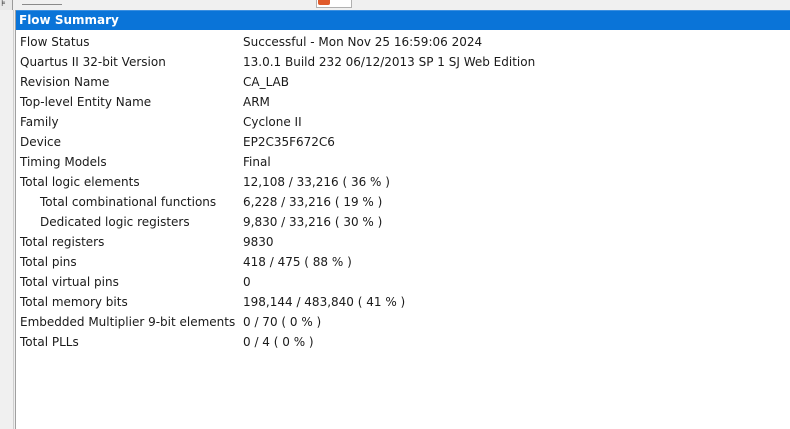 The image size is (790, 429). I want to click on row-label: Total registers, so click(62, 242).